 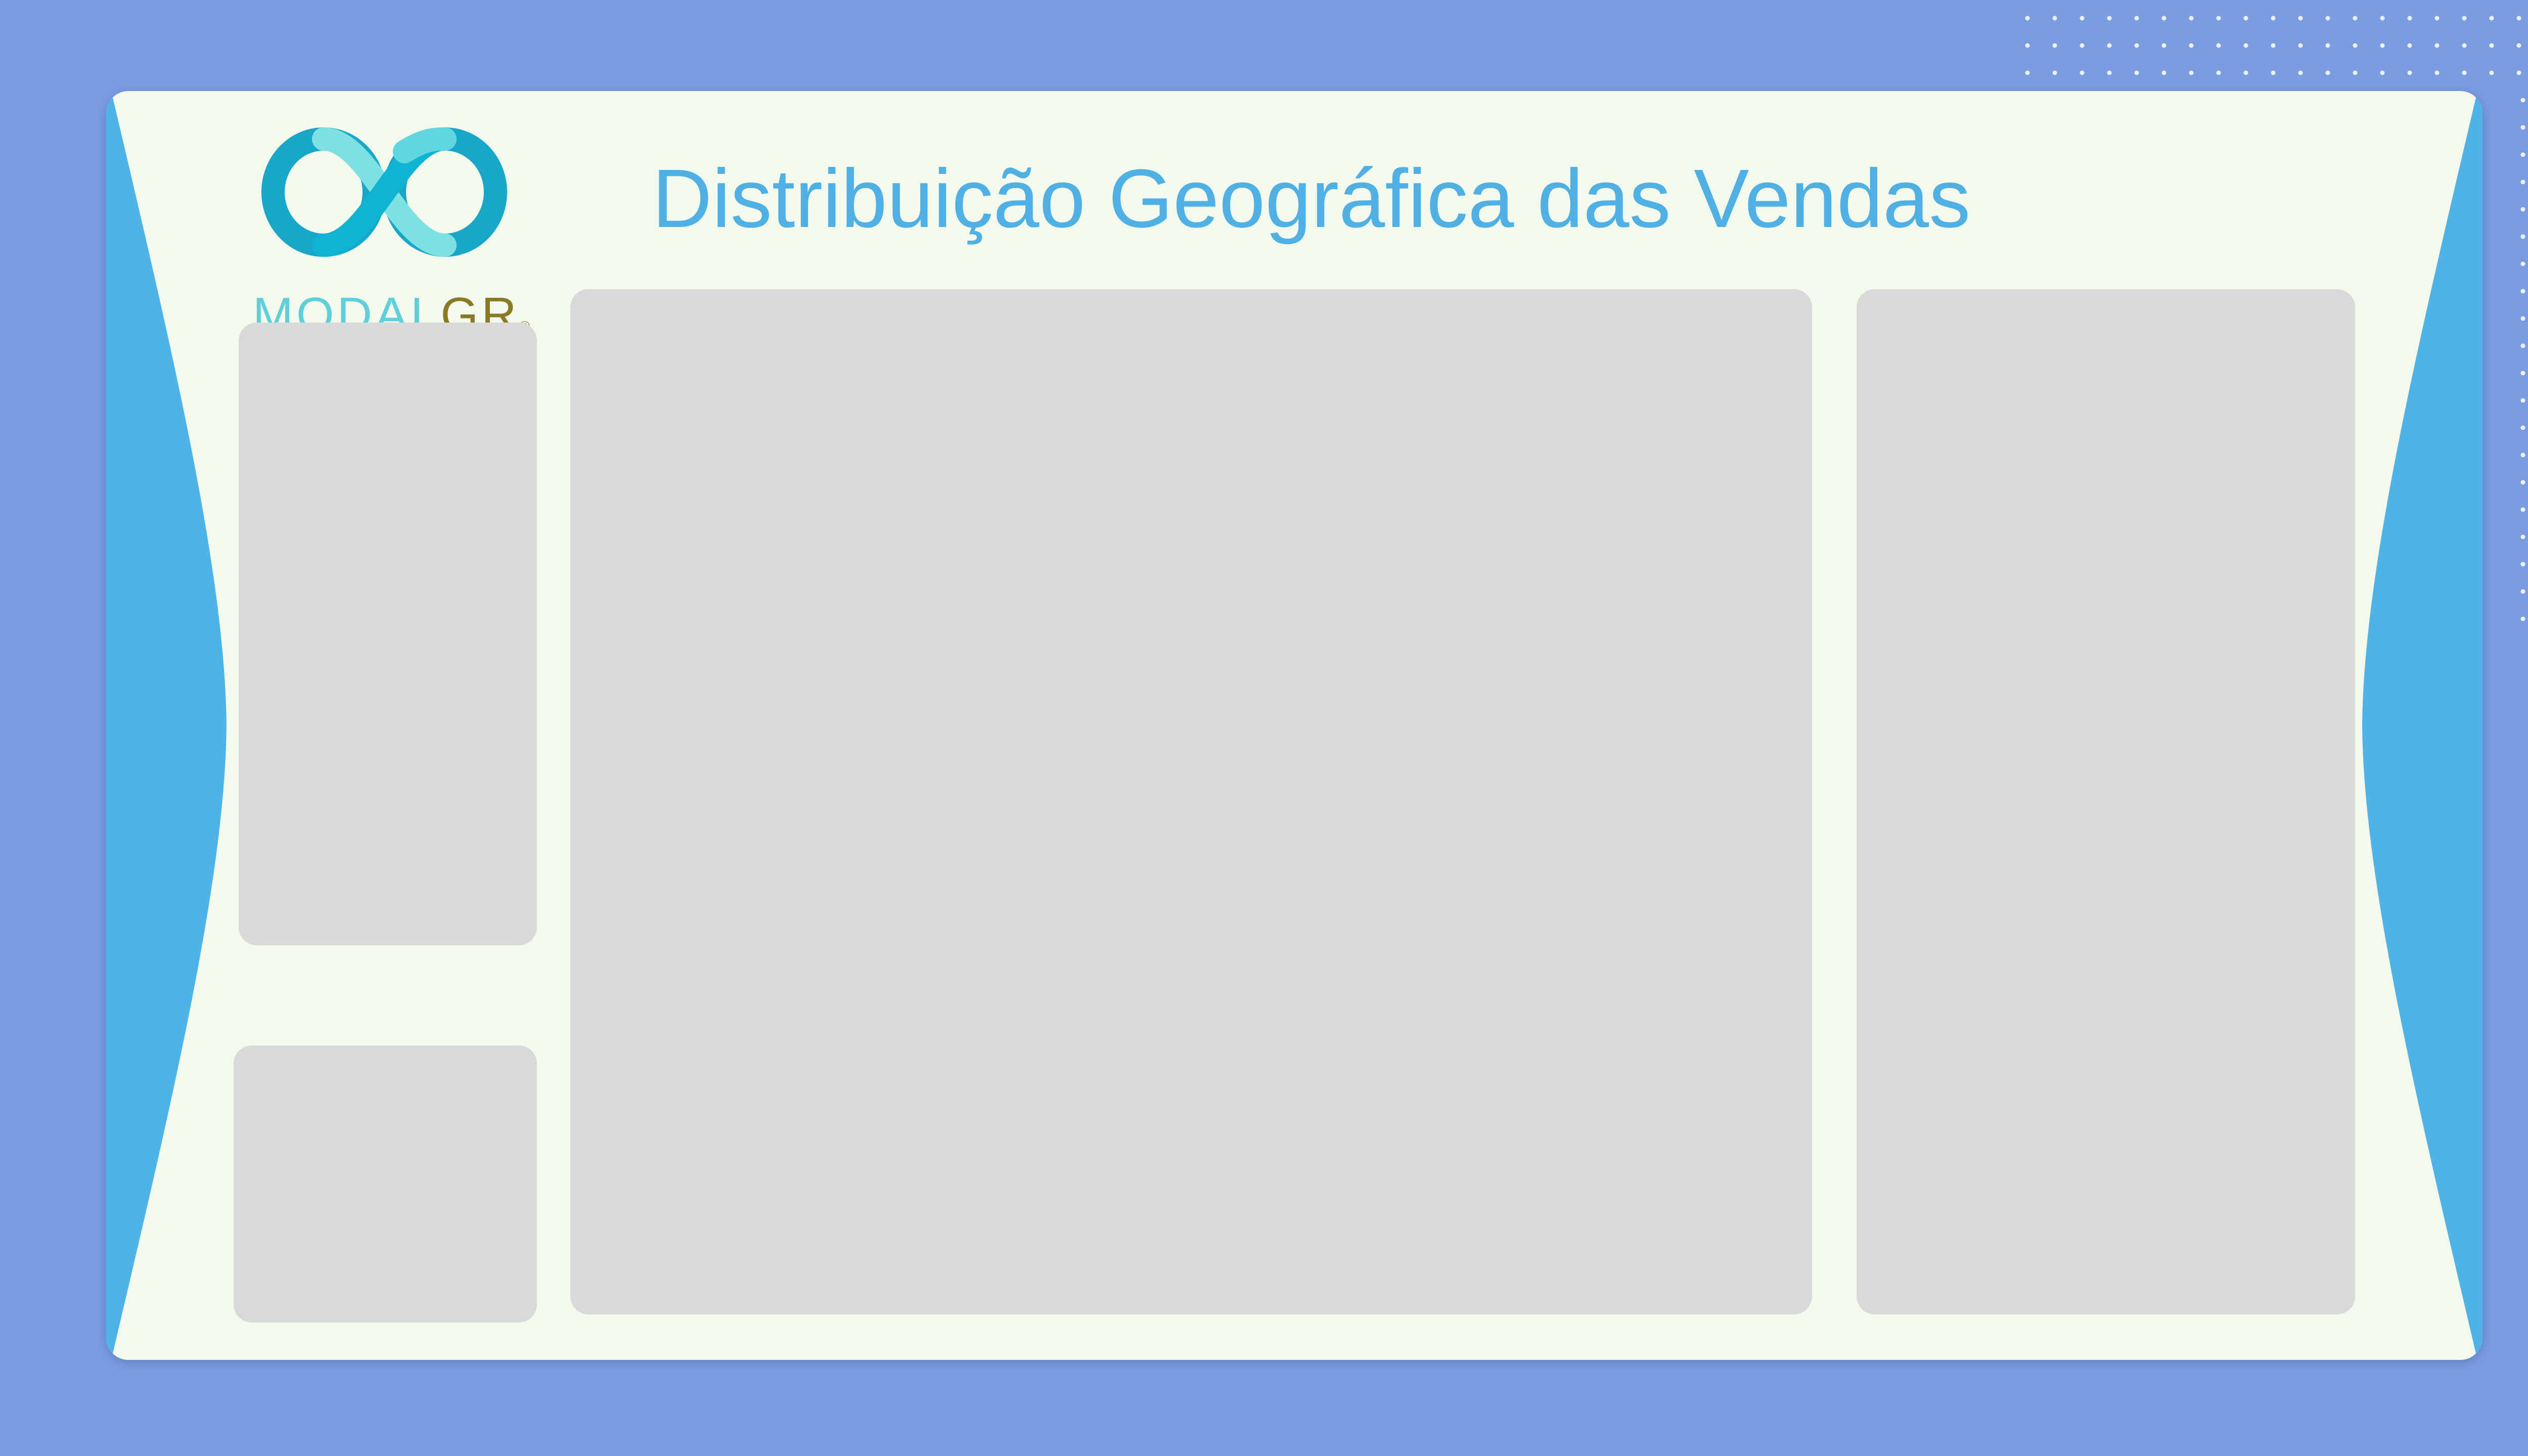 I want to click on right-accent-curve, so click(x=2422, y=725).